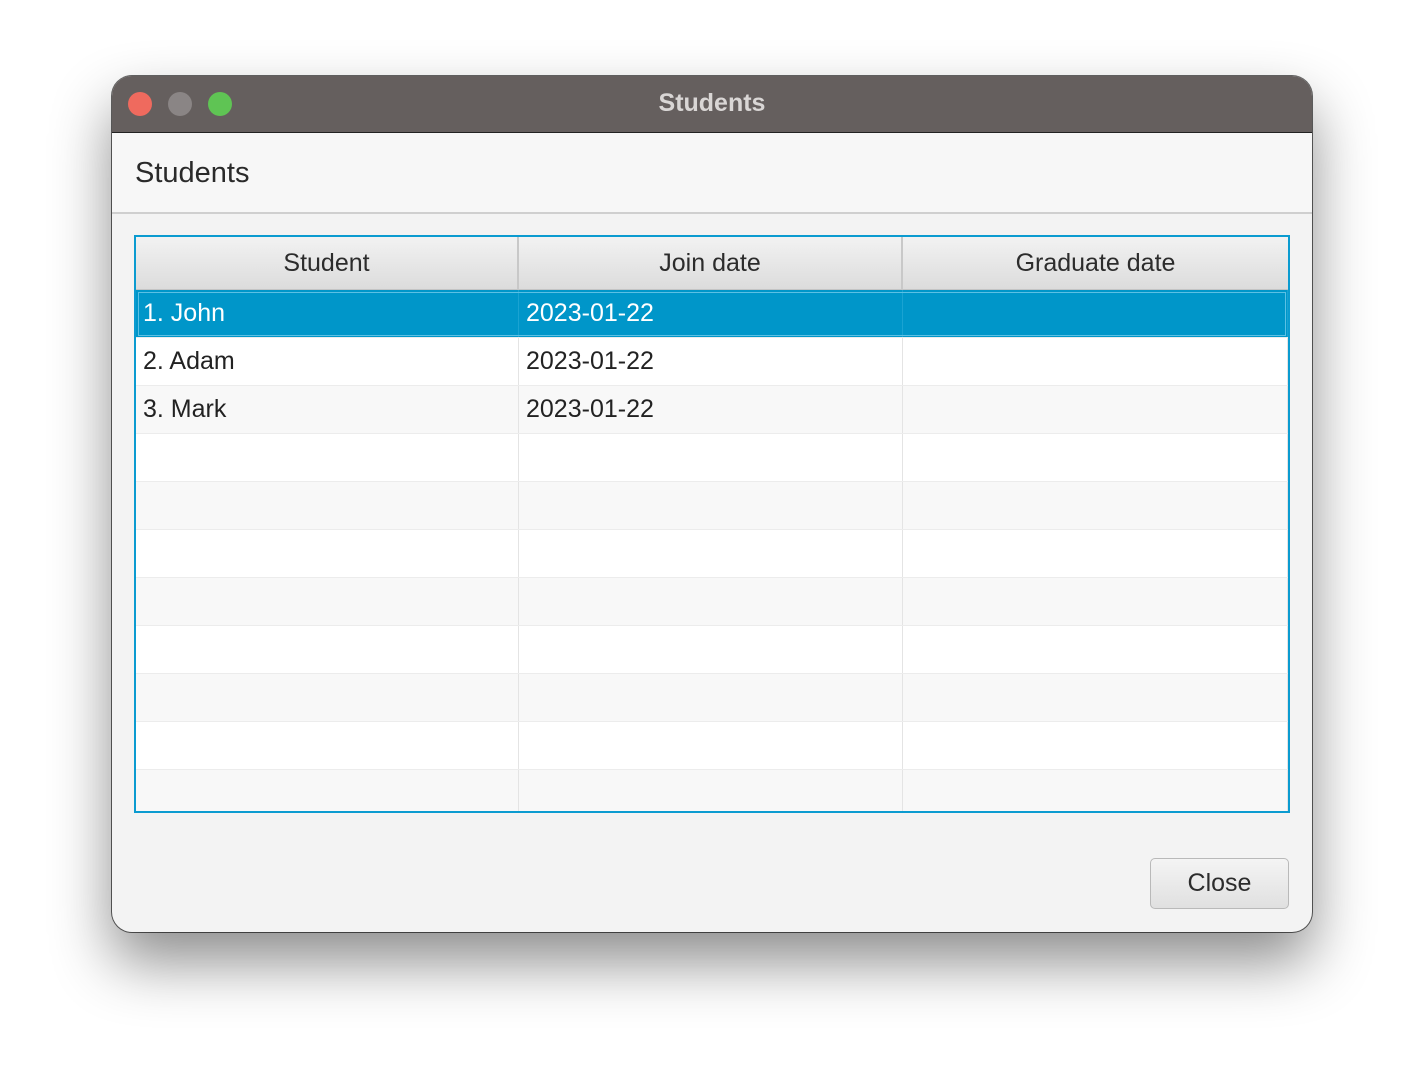 The width and height of the screenshot is (1424, 1080). Describe the element at coordinates (327, 361) in the screenshot. I see `cell-student: 2. Adam` at that location.